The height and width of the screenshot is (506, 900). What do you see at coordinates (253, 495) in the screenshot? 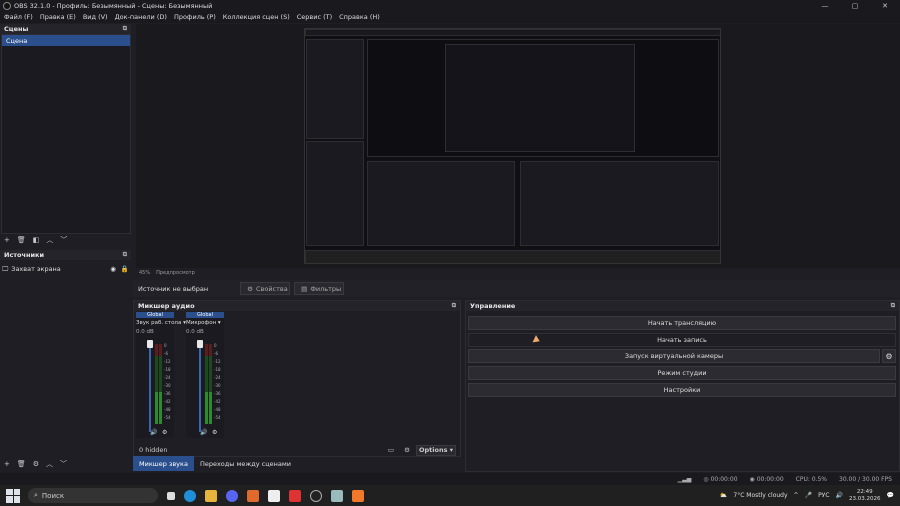
I see `app-icon` at bounding box center [253, 495].